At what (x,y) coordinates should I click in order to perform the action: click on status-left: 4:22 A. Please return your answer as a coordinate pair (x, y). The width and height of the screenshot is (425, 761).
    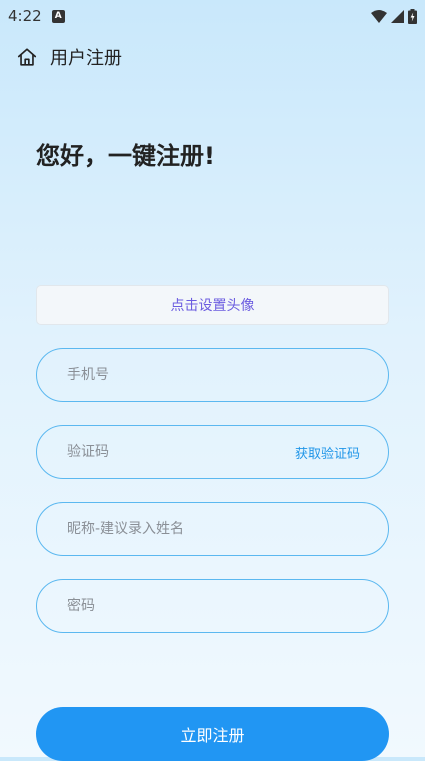
    Looking at the image, I should click on (36, 16).